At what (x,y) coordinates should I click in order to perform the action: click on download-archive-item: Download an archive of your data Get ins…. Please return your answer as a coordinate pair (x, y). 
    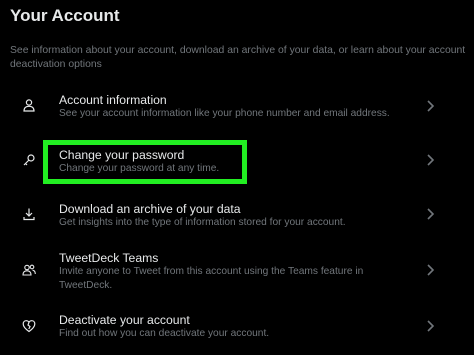
    Looking at the image, I should click on (237, 217).